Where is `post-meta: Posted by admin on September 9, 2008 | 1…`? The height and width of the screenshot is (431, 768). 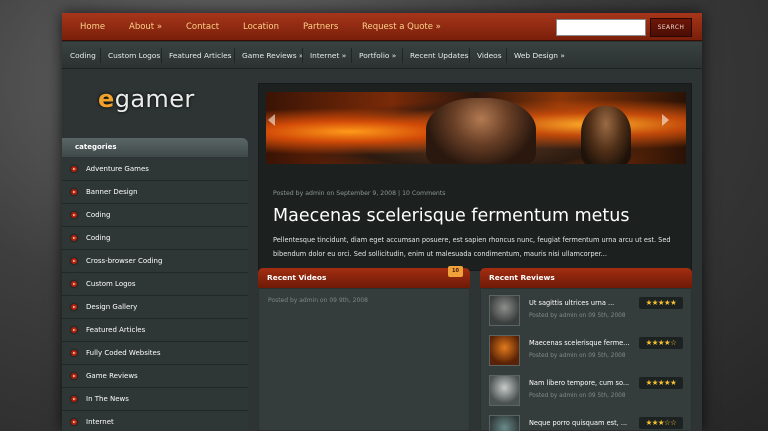 post-meta: Posted by admin on September 9, 2008 | 1… is located at coordinates (359, 193).